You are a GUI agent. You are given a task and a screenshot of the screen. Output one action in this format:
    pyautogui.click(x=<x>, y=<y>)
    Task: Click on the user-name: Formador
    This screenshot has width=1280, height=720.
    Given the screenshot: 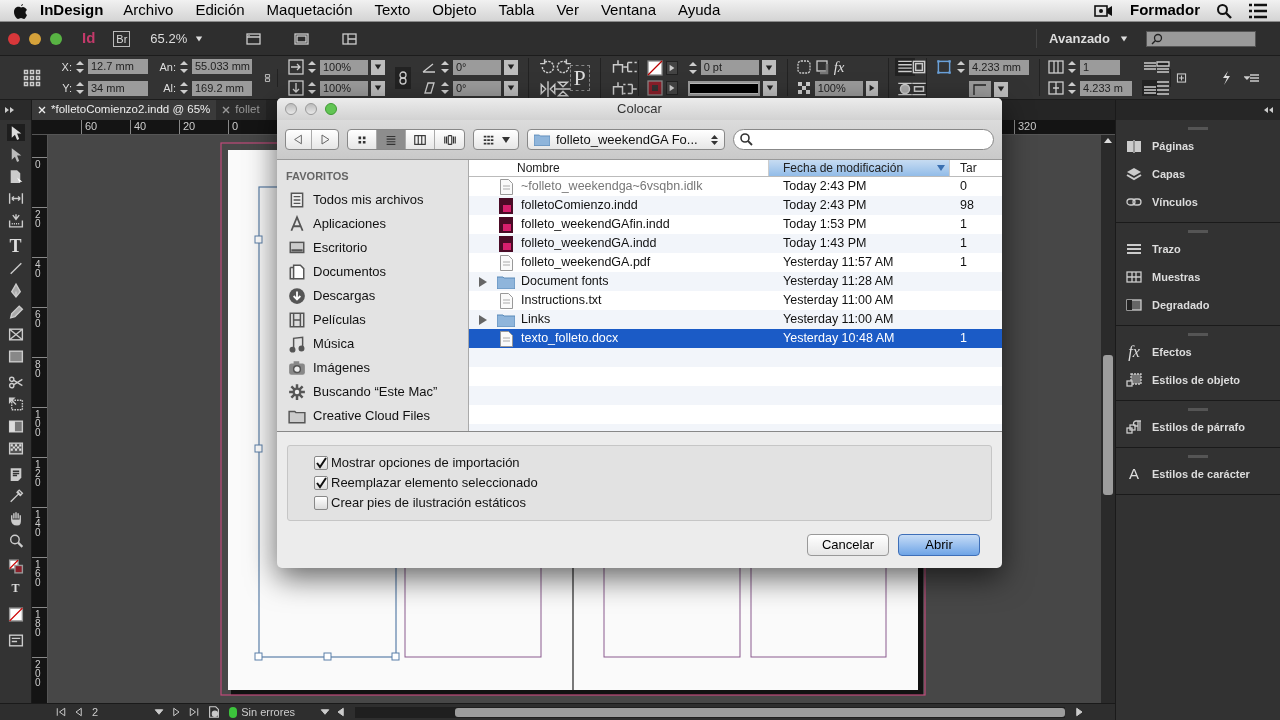 What is the action you would take?
    pyautogui.click(x=1165, y=11)
    